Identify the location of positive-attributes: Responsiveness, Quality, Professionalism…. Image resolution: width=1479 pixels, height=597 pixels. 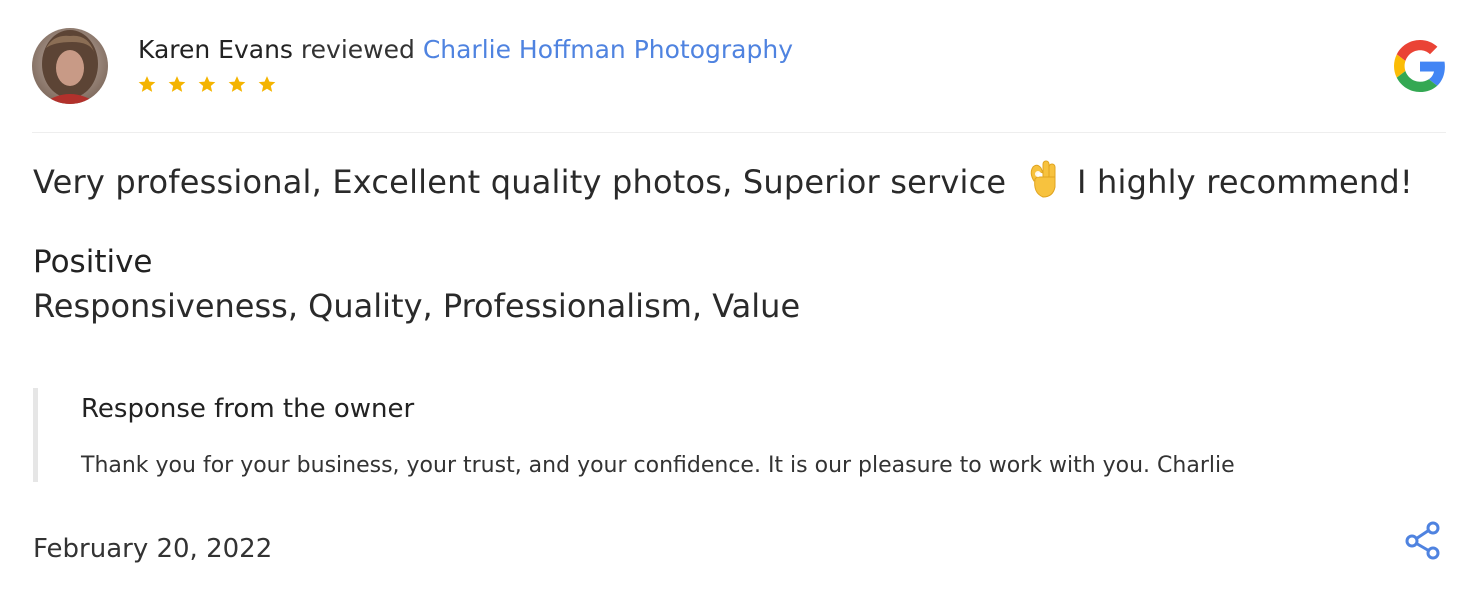
(417, 306).